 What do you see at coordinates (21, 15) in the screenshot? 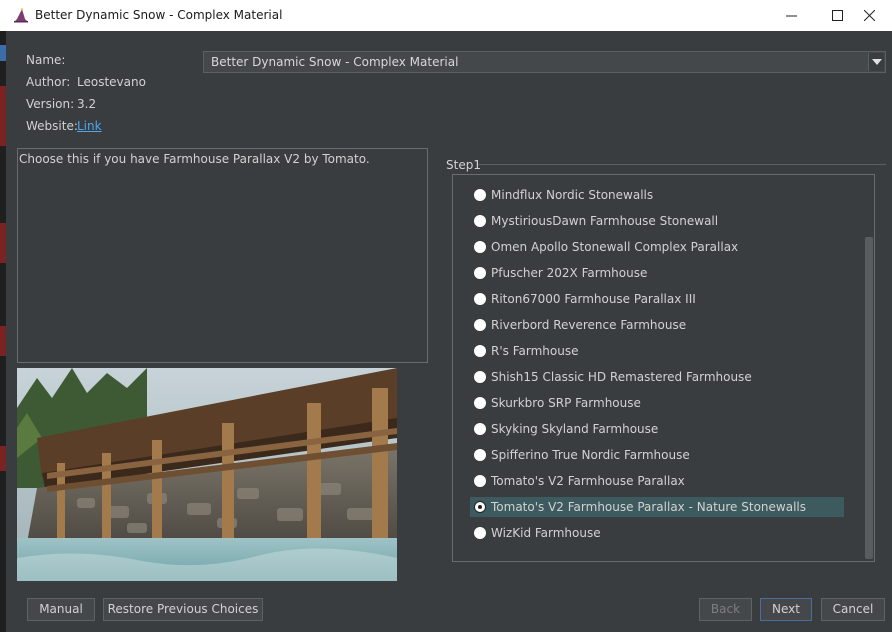
I see `wizard-hat-icon` at bounding box center [21, 15].